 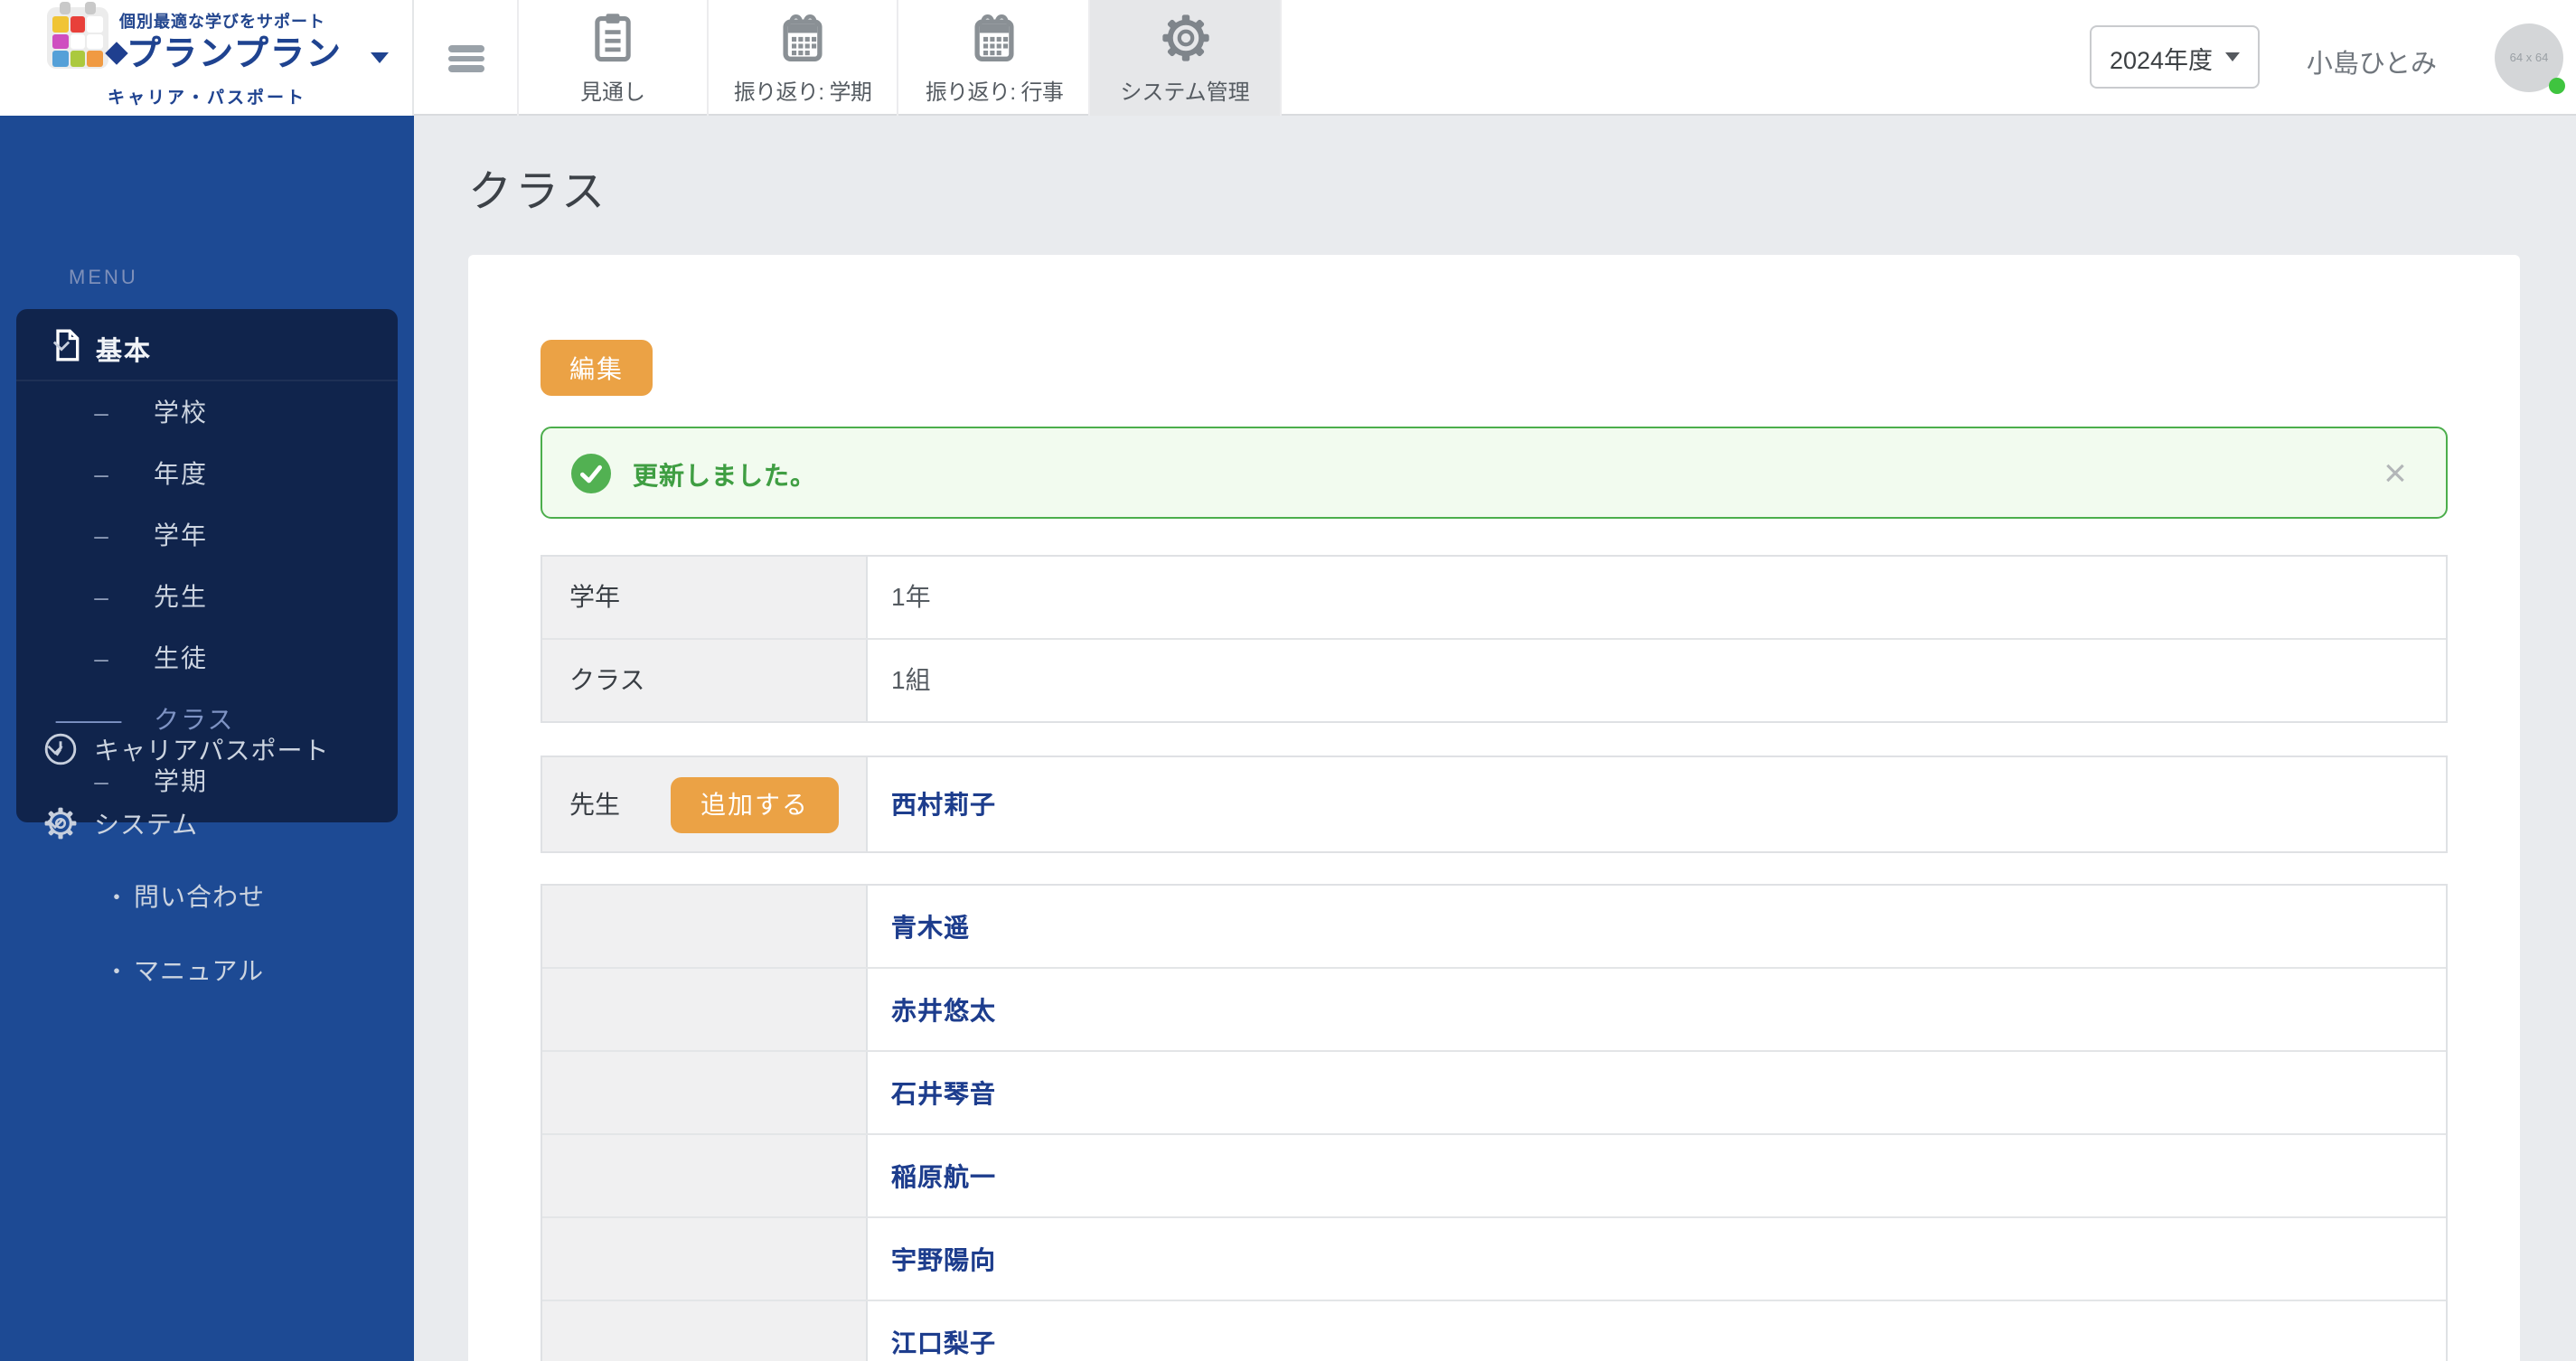 What do you see at coordinates (207, 596) in the screenshot?
I see `sidebar-item-sensei: – 先生` at bounding box center [207, 596].